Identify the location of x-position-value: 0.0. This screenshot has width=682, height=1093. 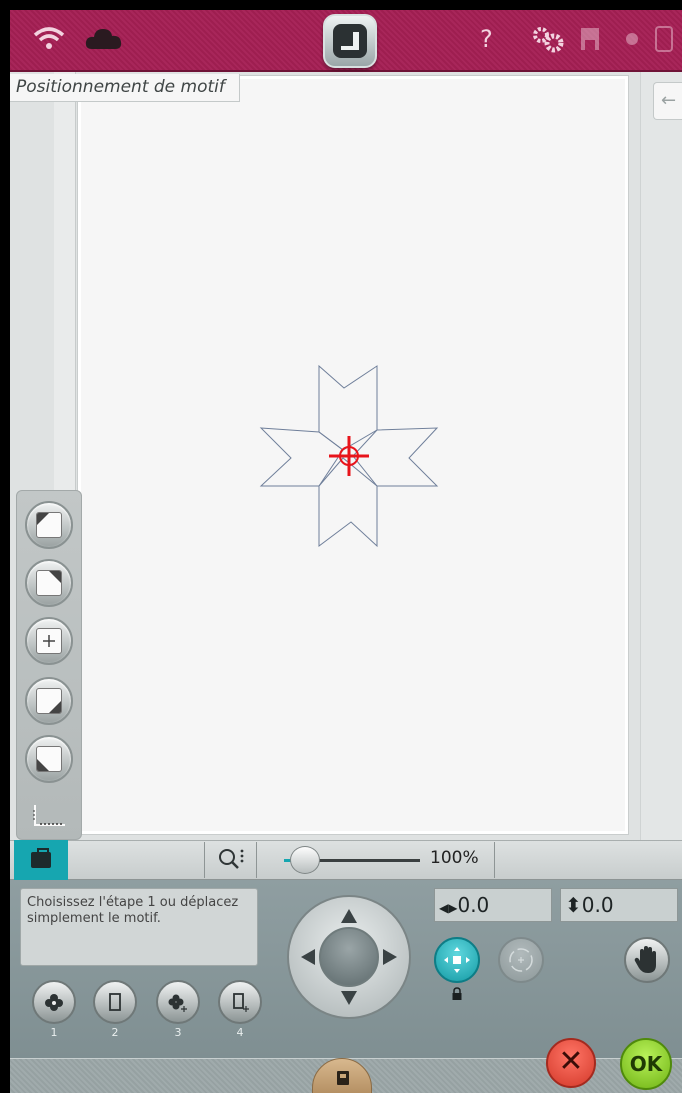
(473, 905).